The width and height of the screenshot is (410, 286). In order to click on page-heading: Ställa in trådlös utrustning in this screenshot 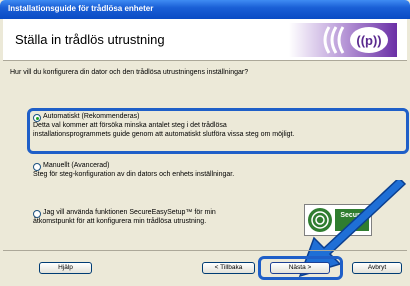, I will do `click(90, 39)`.